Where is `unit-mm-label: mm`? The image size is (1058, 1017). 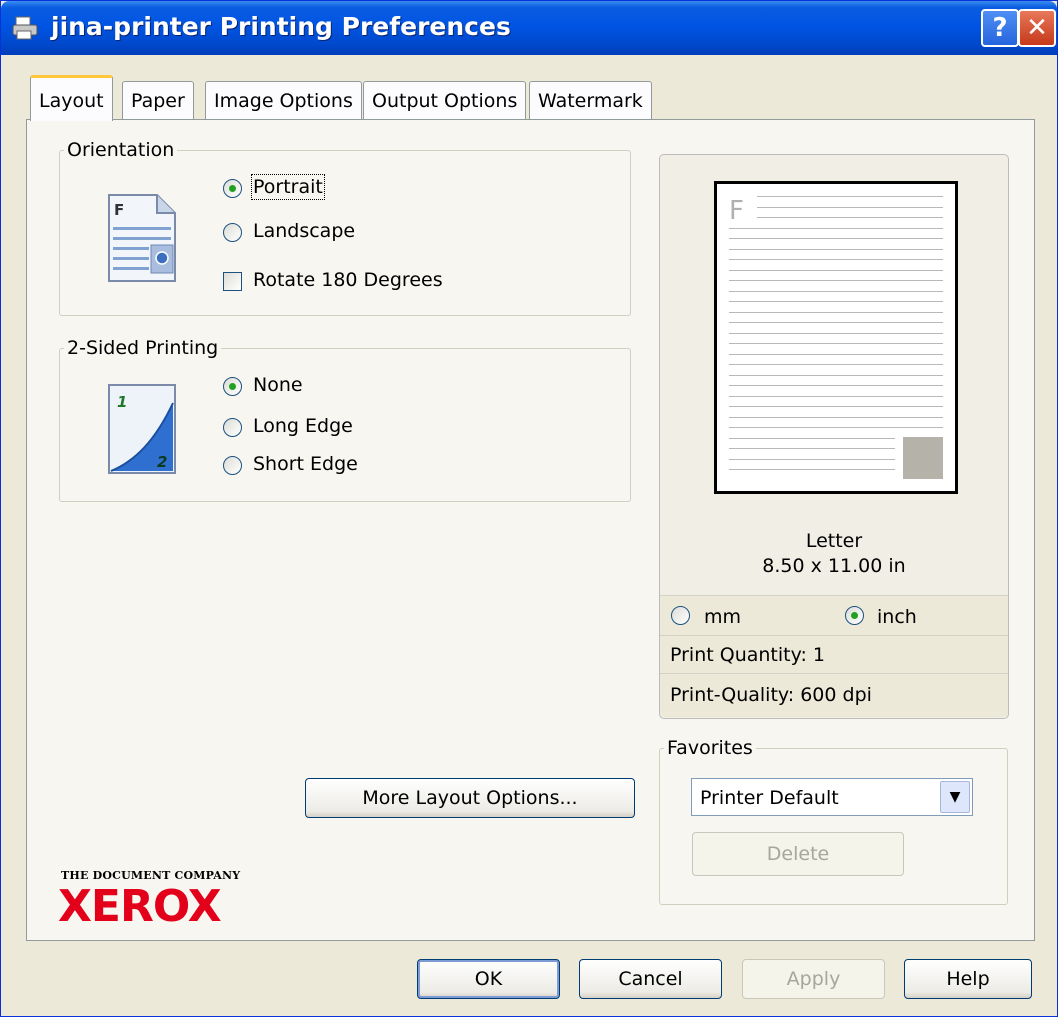 unit-mm-label: mm is located at coordinates (722, 617).